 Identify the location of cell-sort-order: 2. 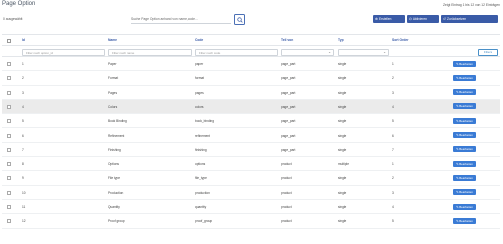
(393, 78).